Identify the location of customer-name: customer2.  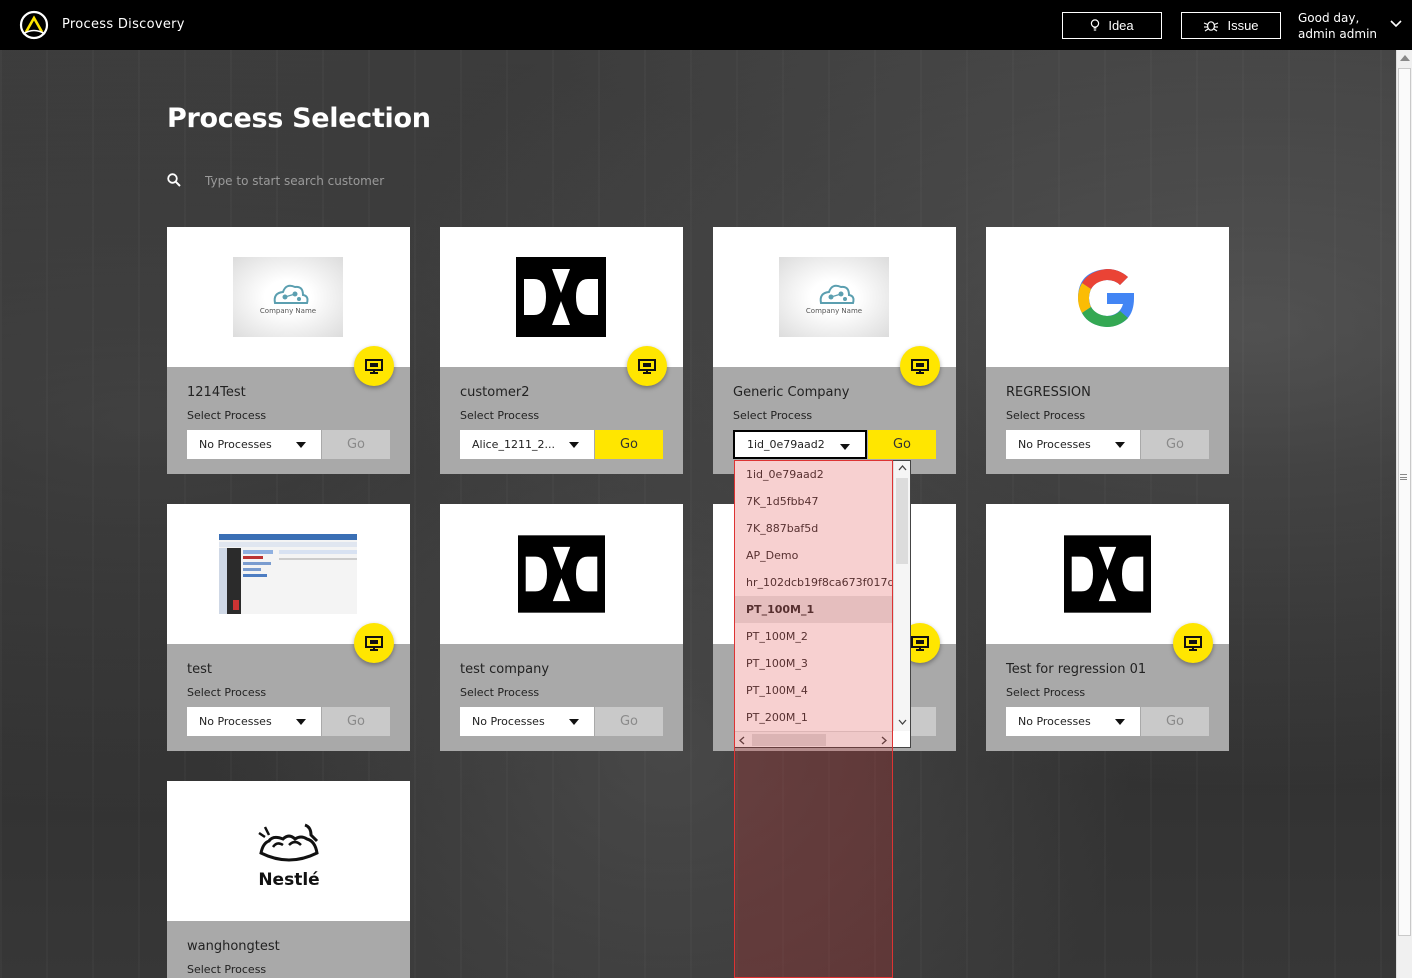
(495, 392).